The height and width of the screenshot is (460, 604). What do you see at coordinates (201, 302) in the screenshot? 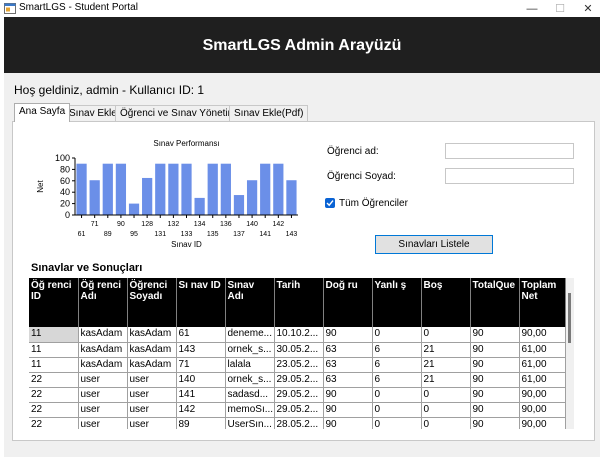
I see `column-header: Sı nav ID` at bounding box center [201, 302].